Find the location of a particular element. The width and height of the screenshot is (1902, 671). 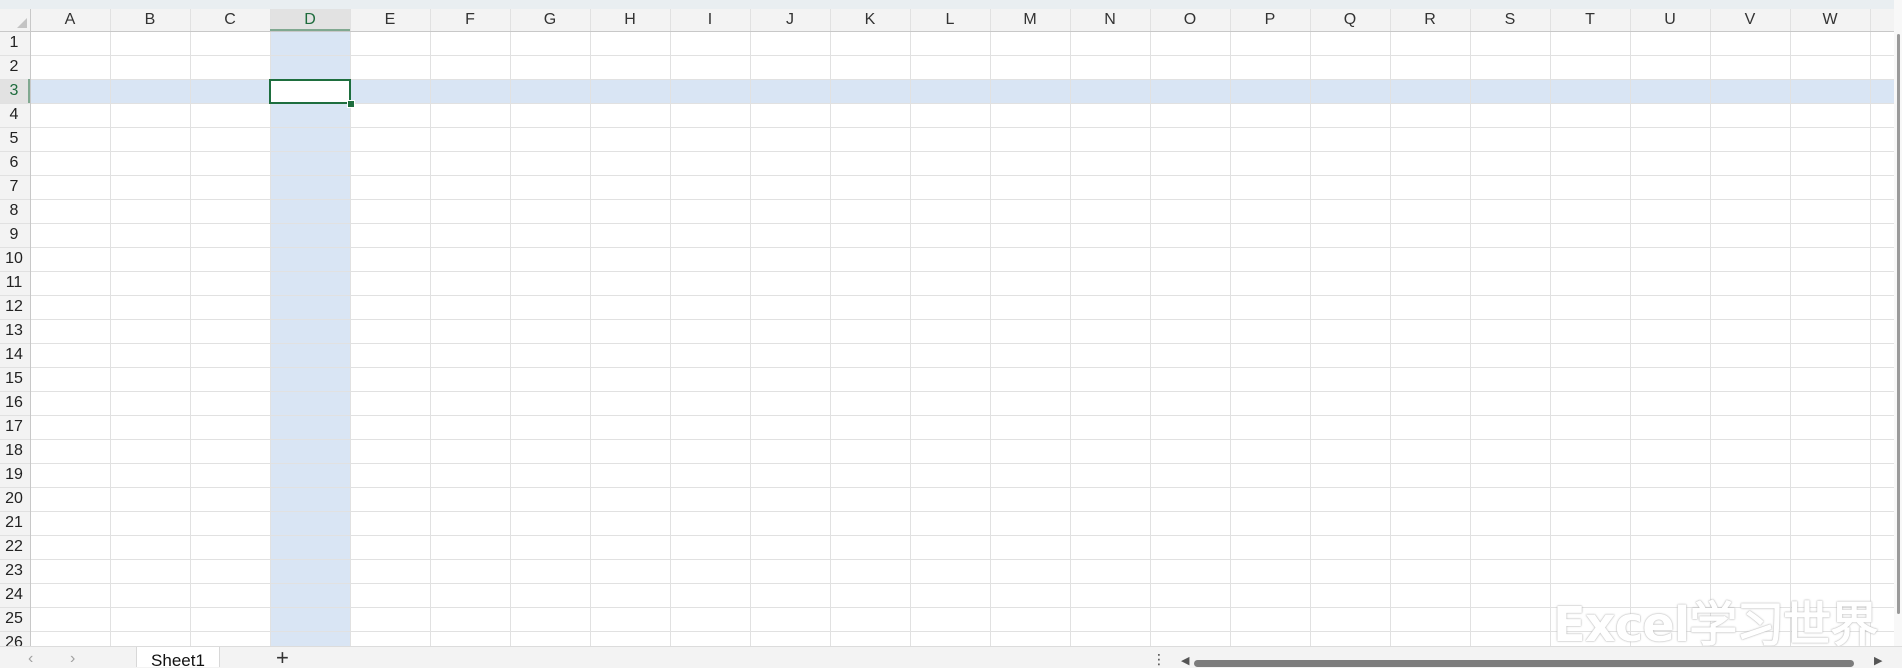

column-header-K: K is located at coordinates (870, 20).